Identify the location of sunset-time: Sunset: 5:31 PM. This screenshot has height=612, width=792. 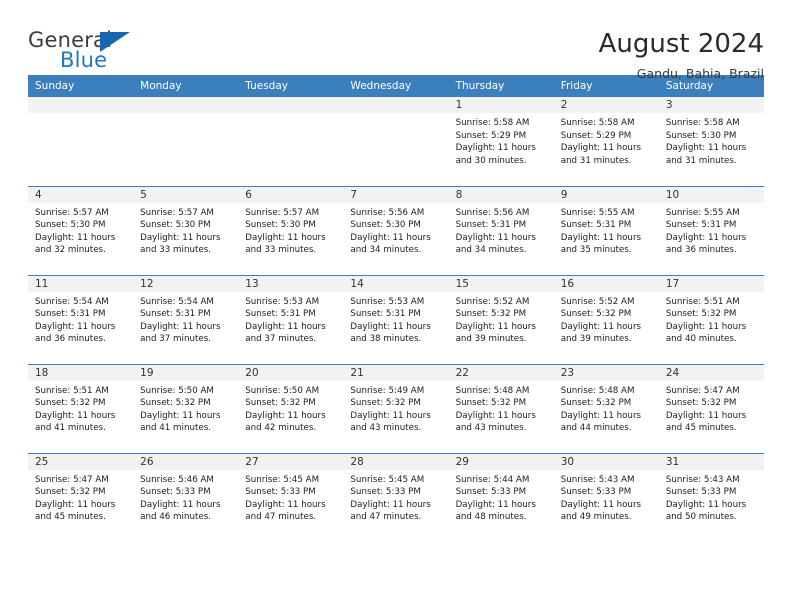
(491, 225).